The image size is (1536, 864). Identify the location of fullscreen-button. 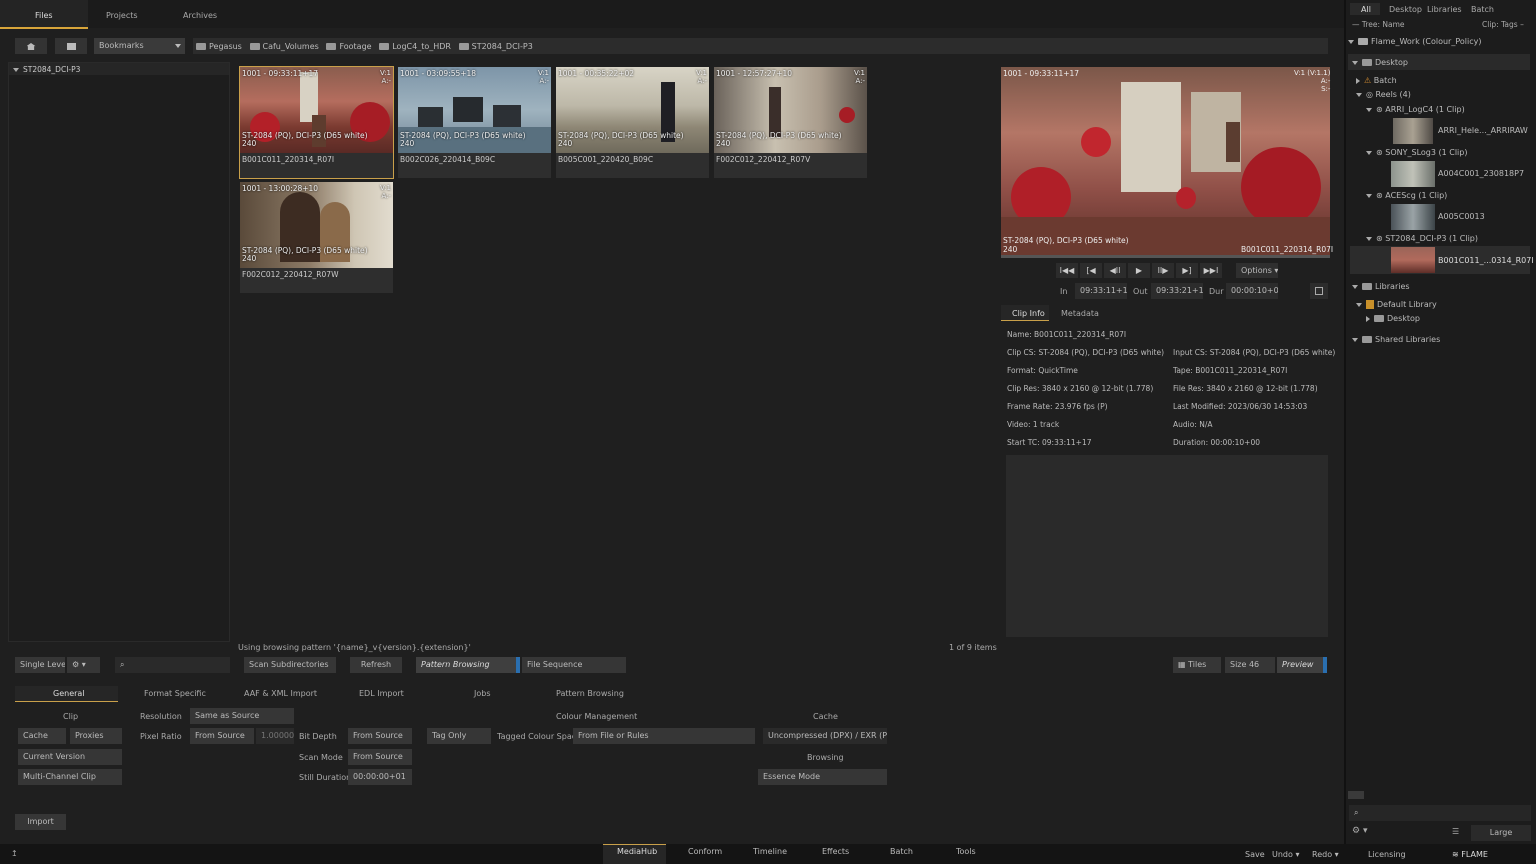
(1319, 291).